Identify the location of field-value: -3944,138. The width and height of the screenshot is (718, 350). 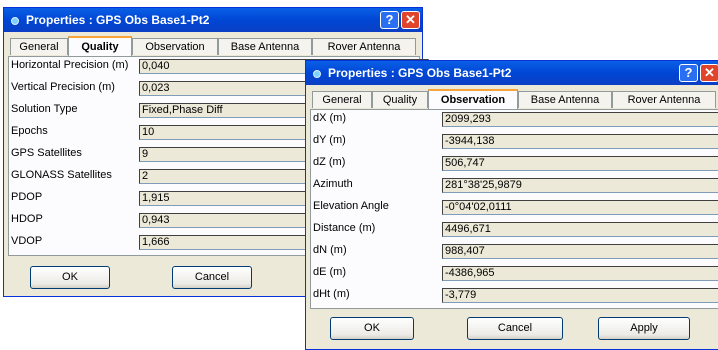
(580, 141).